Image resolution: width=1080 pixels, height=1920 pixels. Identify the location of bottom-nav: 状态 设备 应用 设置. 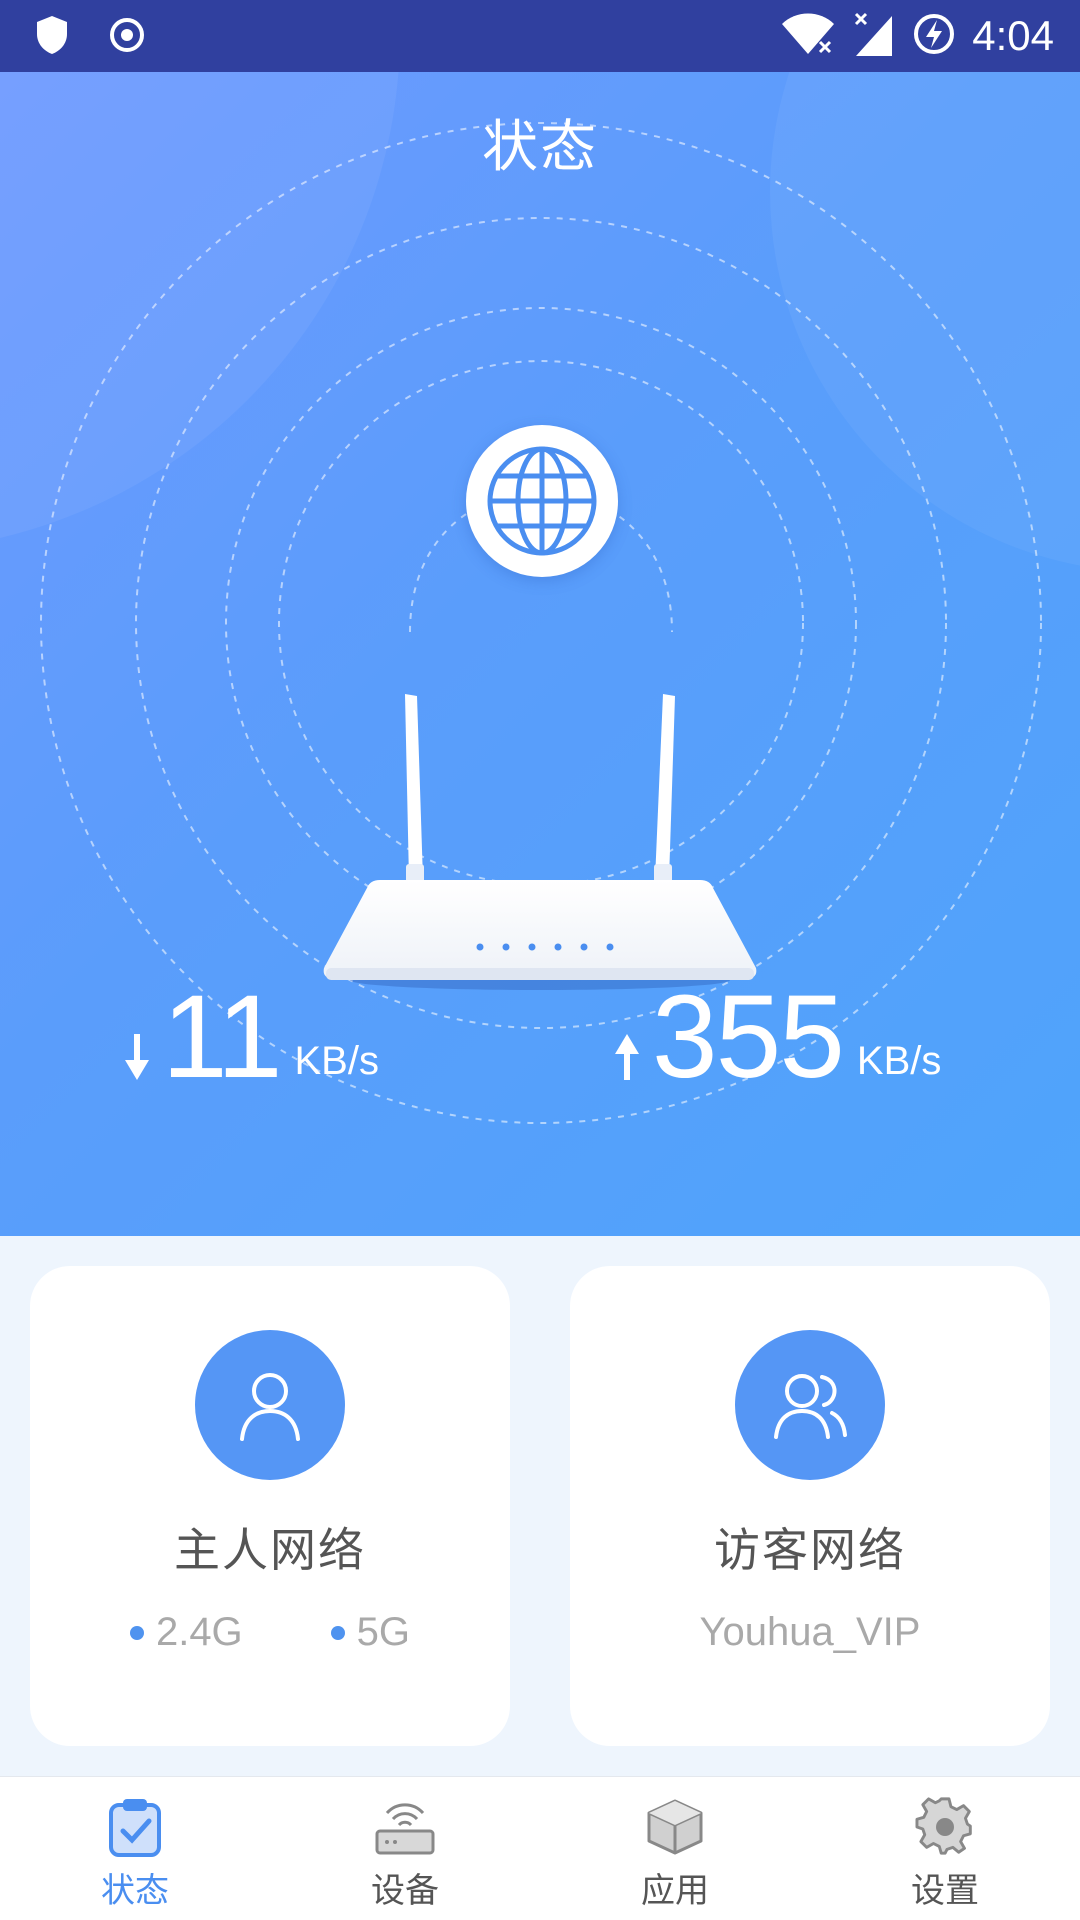
(540, 1848).